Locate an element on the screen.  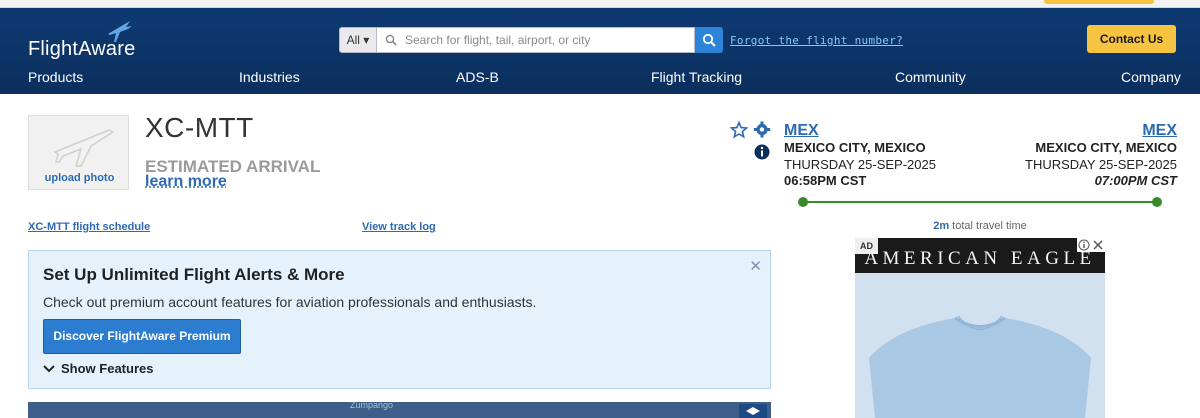
upload-photo-link: upload photo is located at coordinates (79, 178).